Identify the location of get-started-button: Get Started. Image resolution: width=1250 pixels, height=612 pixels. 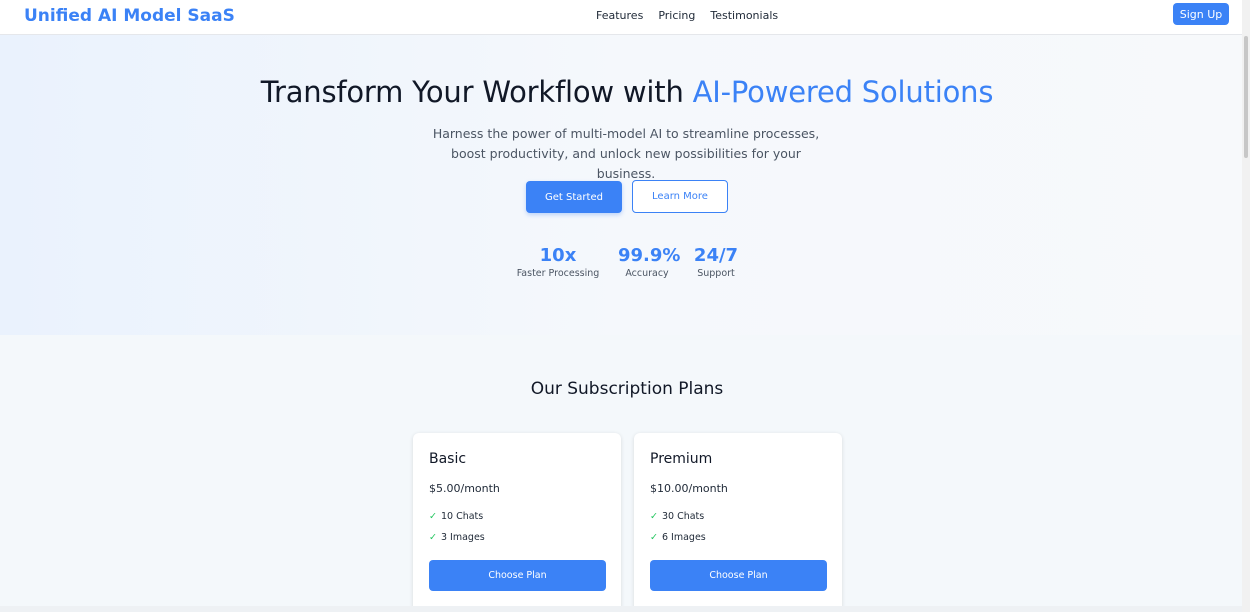
(574, 197).